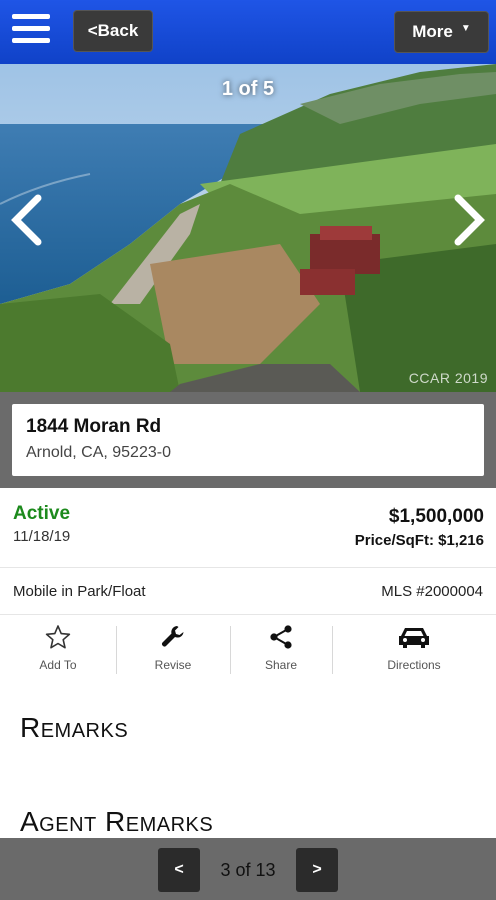 The height and width of the screenshot is (900, 496). What do you see at coordinates (432, 591) in the screenshot?
I see `mls-number: MLS #2000004` at bounding box center [432, 591].